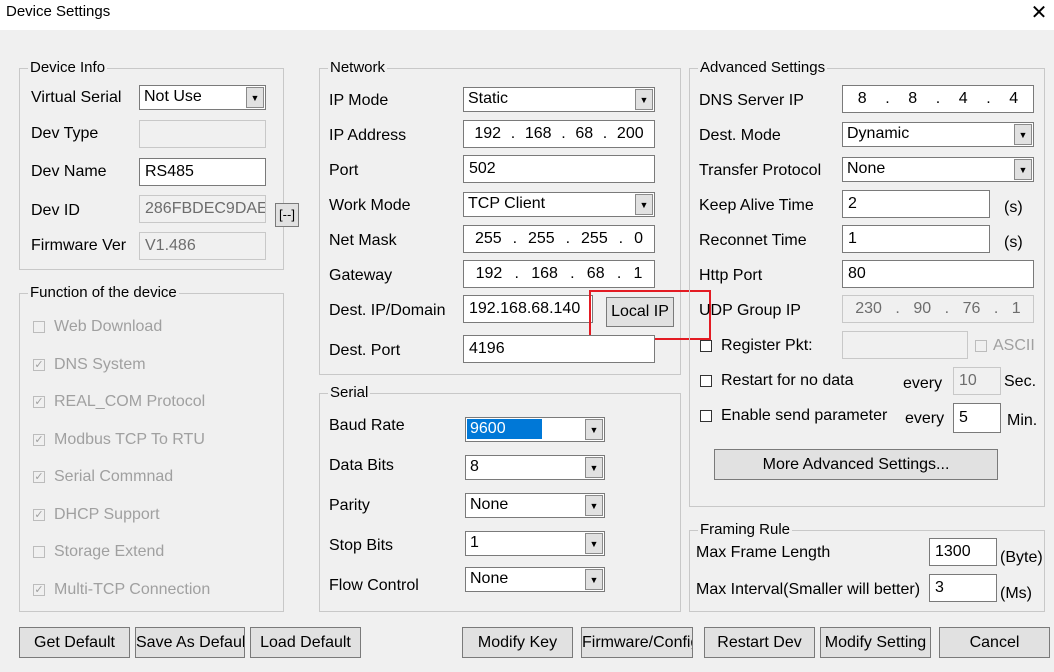 This screenshot has height=672, width=1054. What do you see at coordinates (938, 134) in the screenshot?
I see `dest-mode-select: Dynamic ▼` at bounding box center [938, 134].